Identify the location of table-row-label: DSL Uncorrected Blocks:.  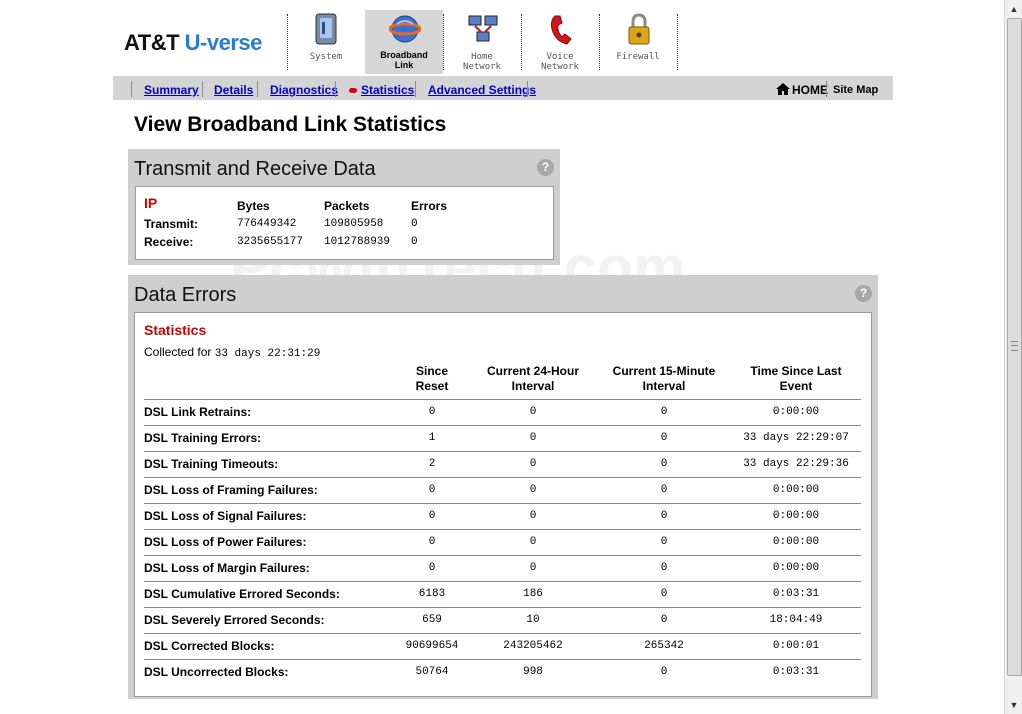
(216, 672).